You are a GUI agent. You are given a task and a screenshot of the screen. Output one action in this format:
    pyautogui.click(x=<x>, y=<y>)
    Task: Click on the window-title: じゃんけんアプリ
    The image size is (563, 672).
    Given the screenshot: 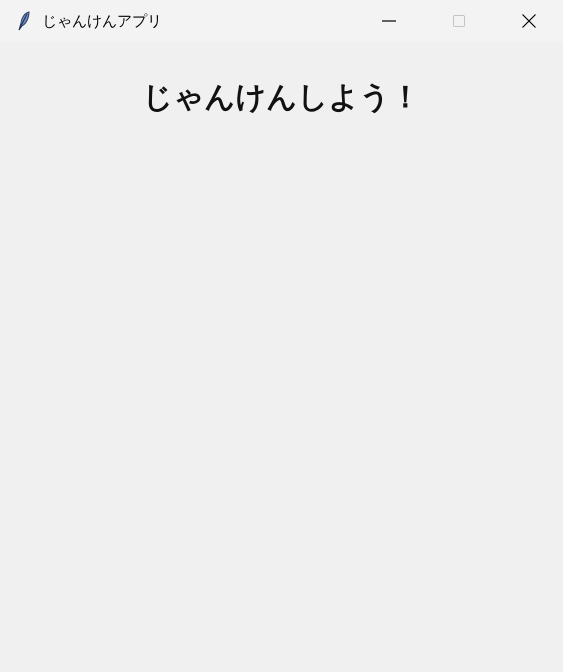 What is the action you would take?
    pyautogui.click(x=102, y=21)
    